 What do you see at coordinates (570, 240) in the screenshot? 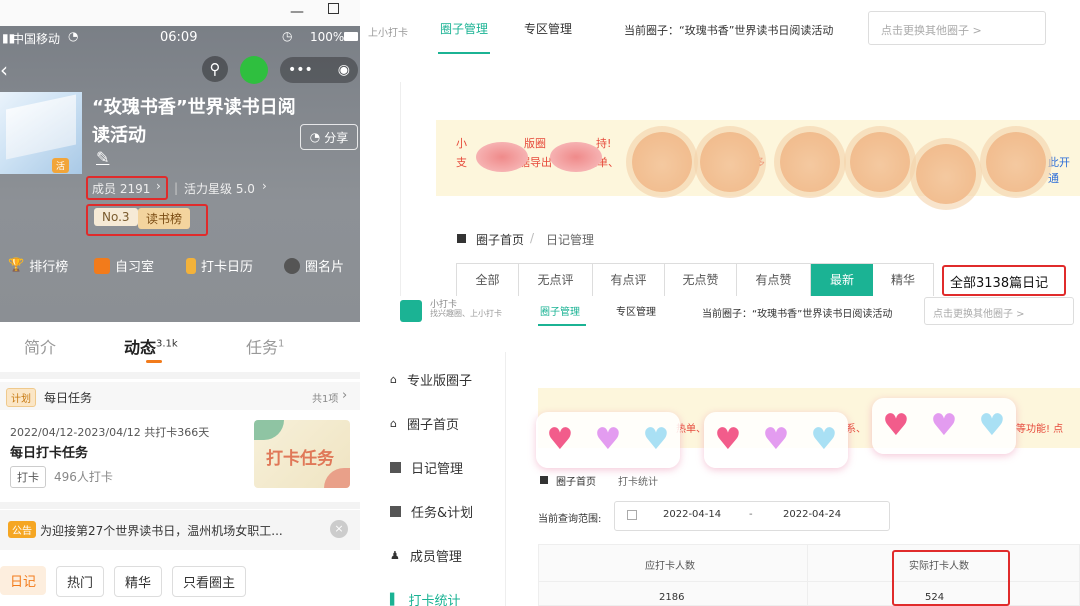
I see `breadcrumb-current: 日记管理` at bounding box center [570, 240].